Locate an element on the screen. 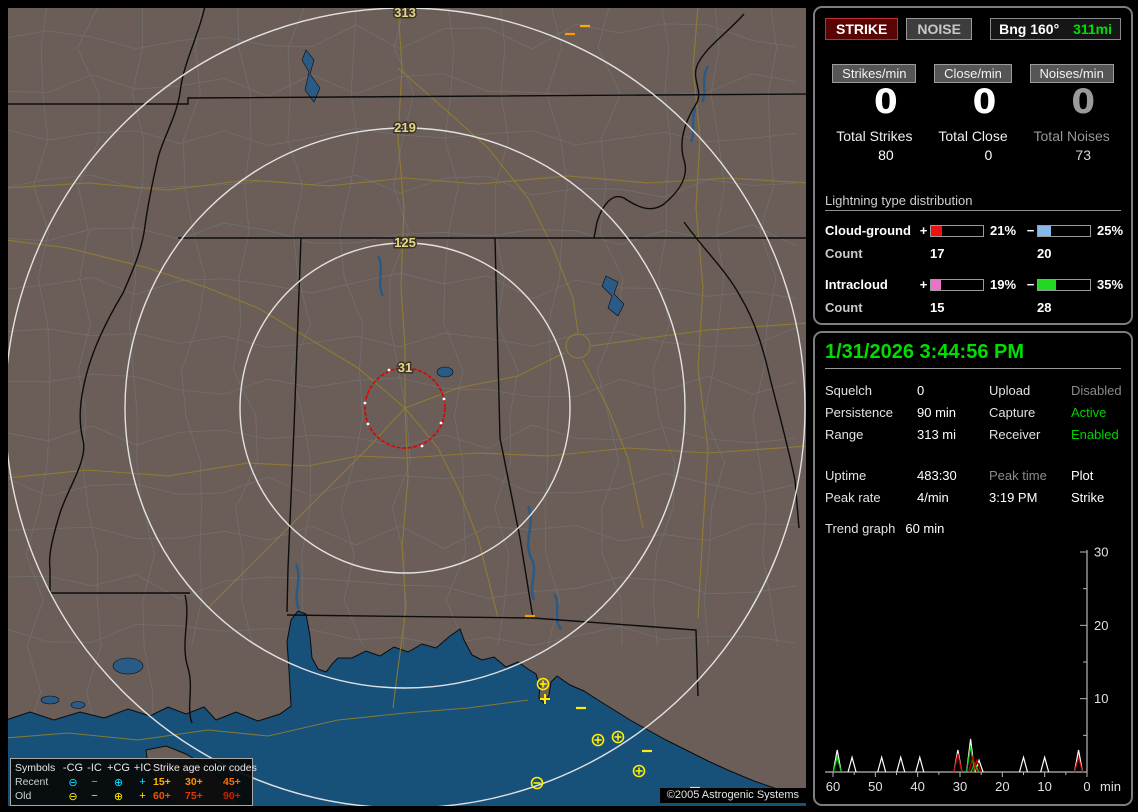  datetime-display: 1/31/2026 3:44:56 PM is located at coordinates (973, 355).